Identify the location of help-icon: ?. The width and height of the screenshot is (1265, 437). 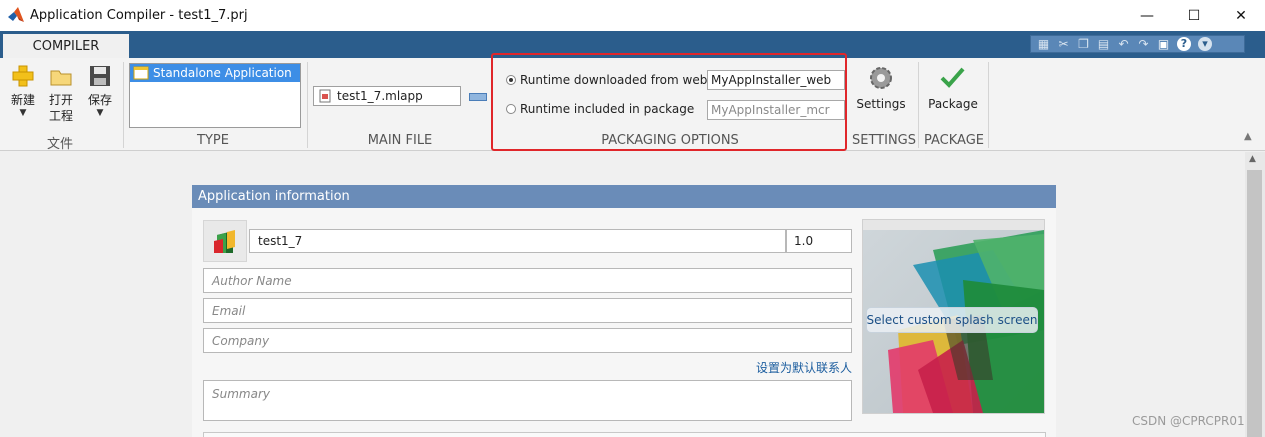
(1184, 44).